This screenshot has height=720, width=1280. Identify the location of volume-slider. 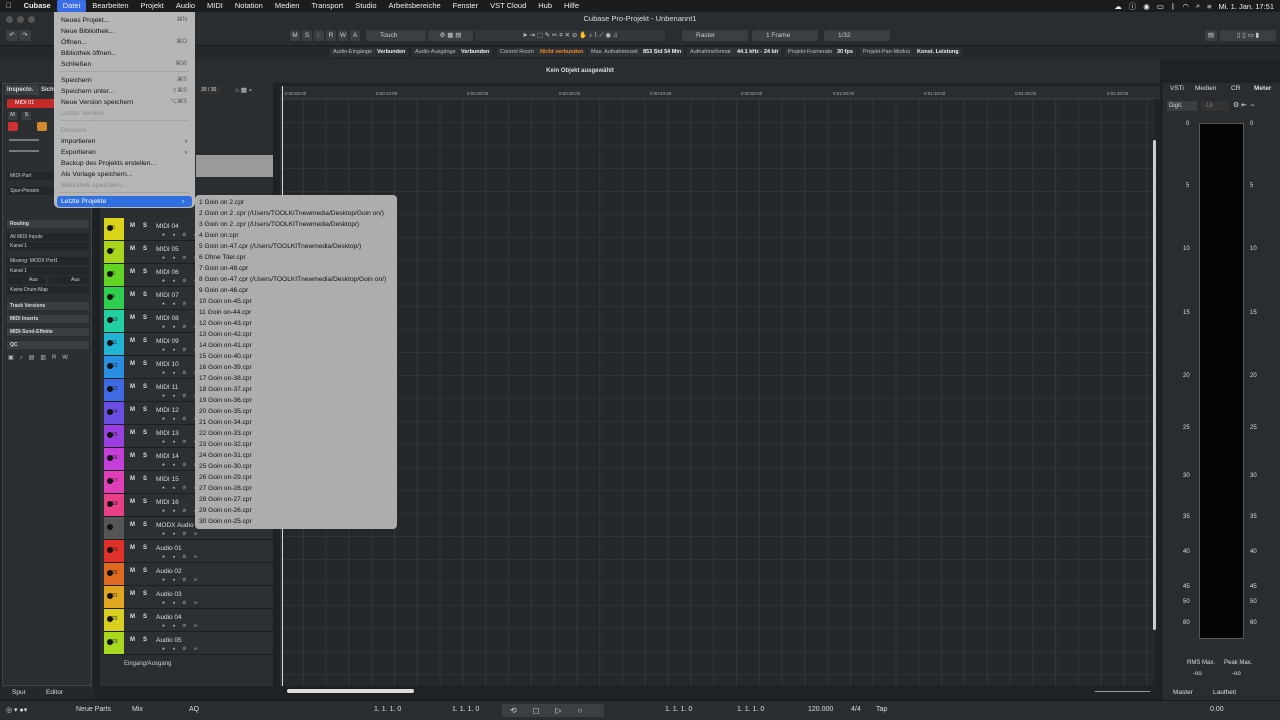
(24, 140).